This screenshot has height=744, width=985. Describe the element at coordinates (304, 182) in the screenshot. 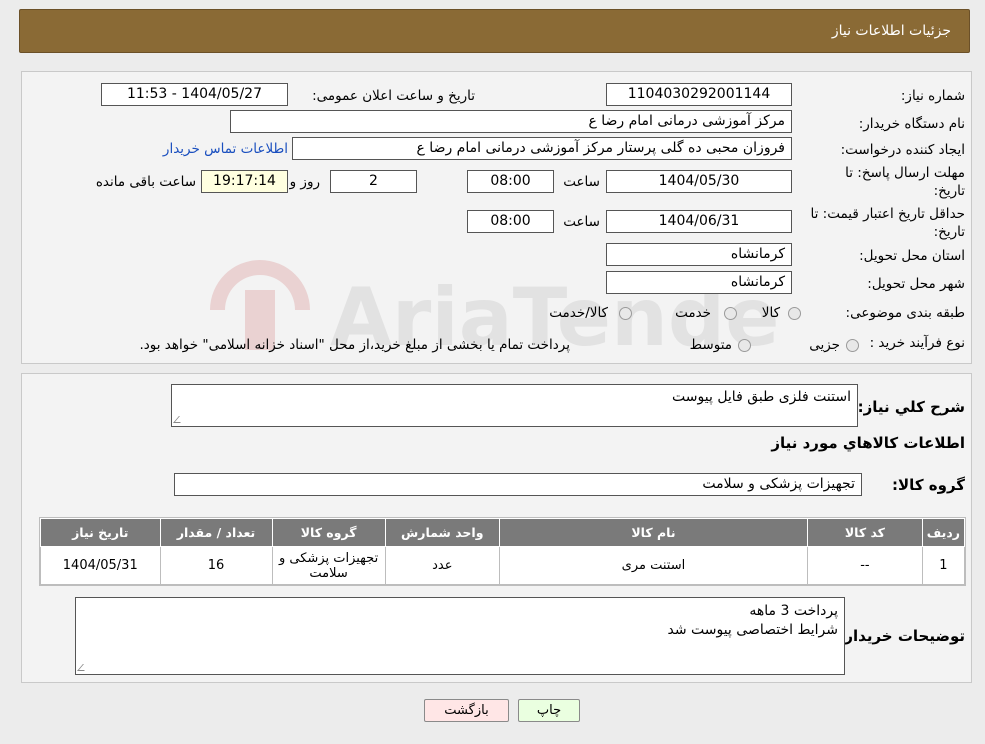

I see `days-label: روز و` at that location.